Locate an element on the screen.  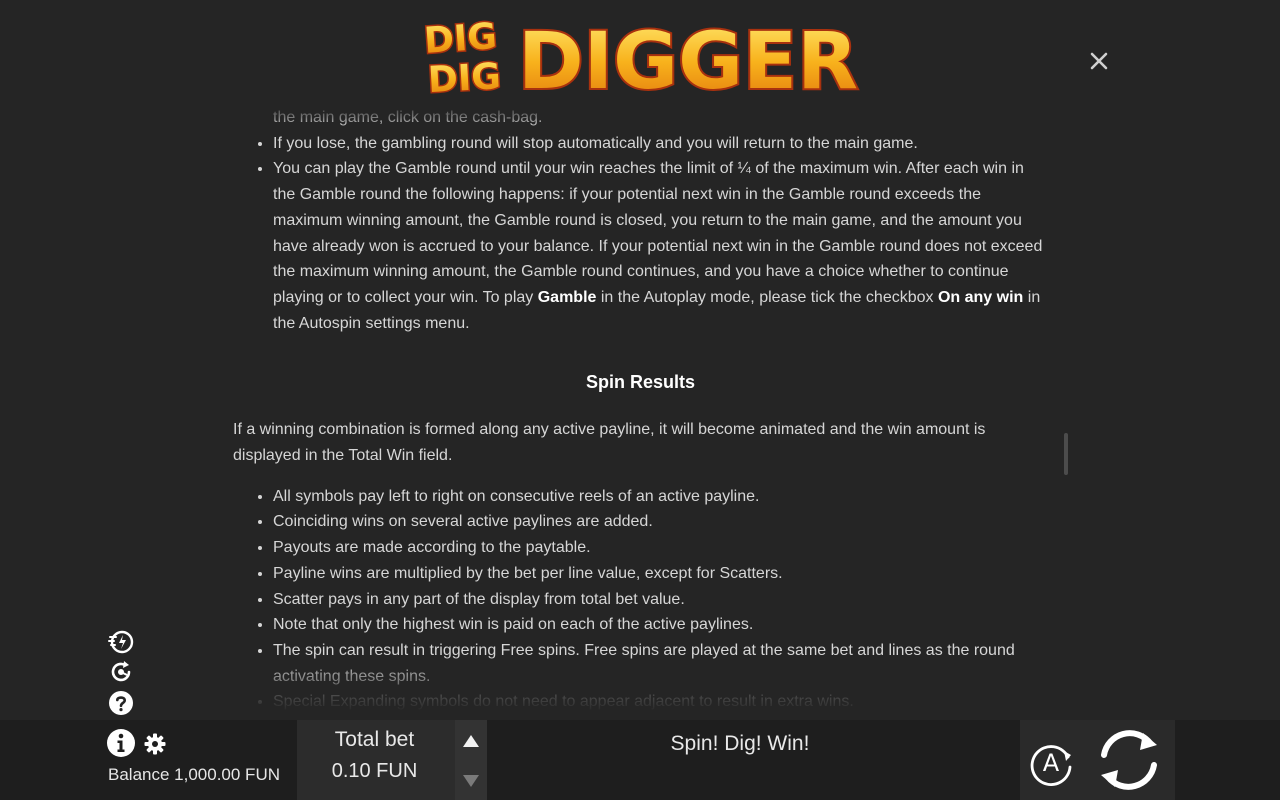
total-bet-label: Total bet is located at coordinates (374, 739).